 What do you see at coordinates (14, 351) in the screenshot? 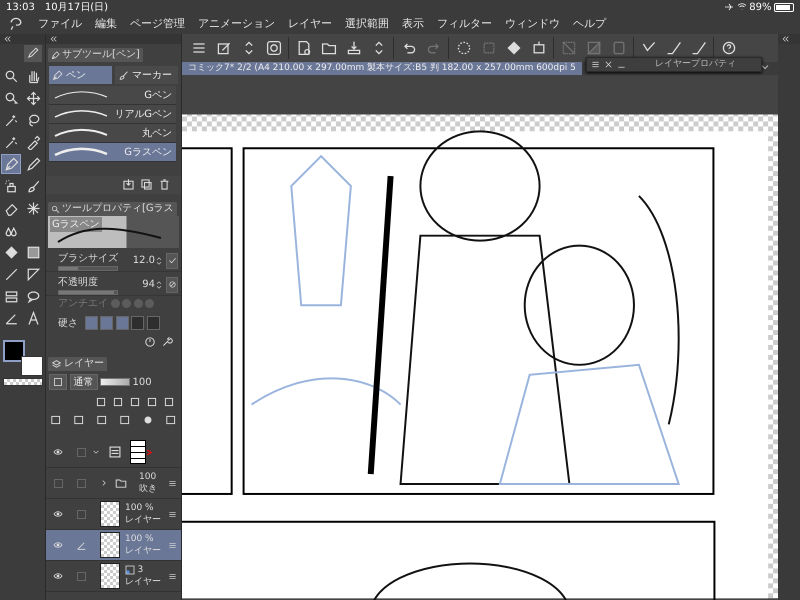
I see `main-color-swatch` at bounding box center [14, 351].